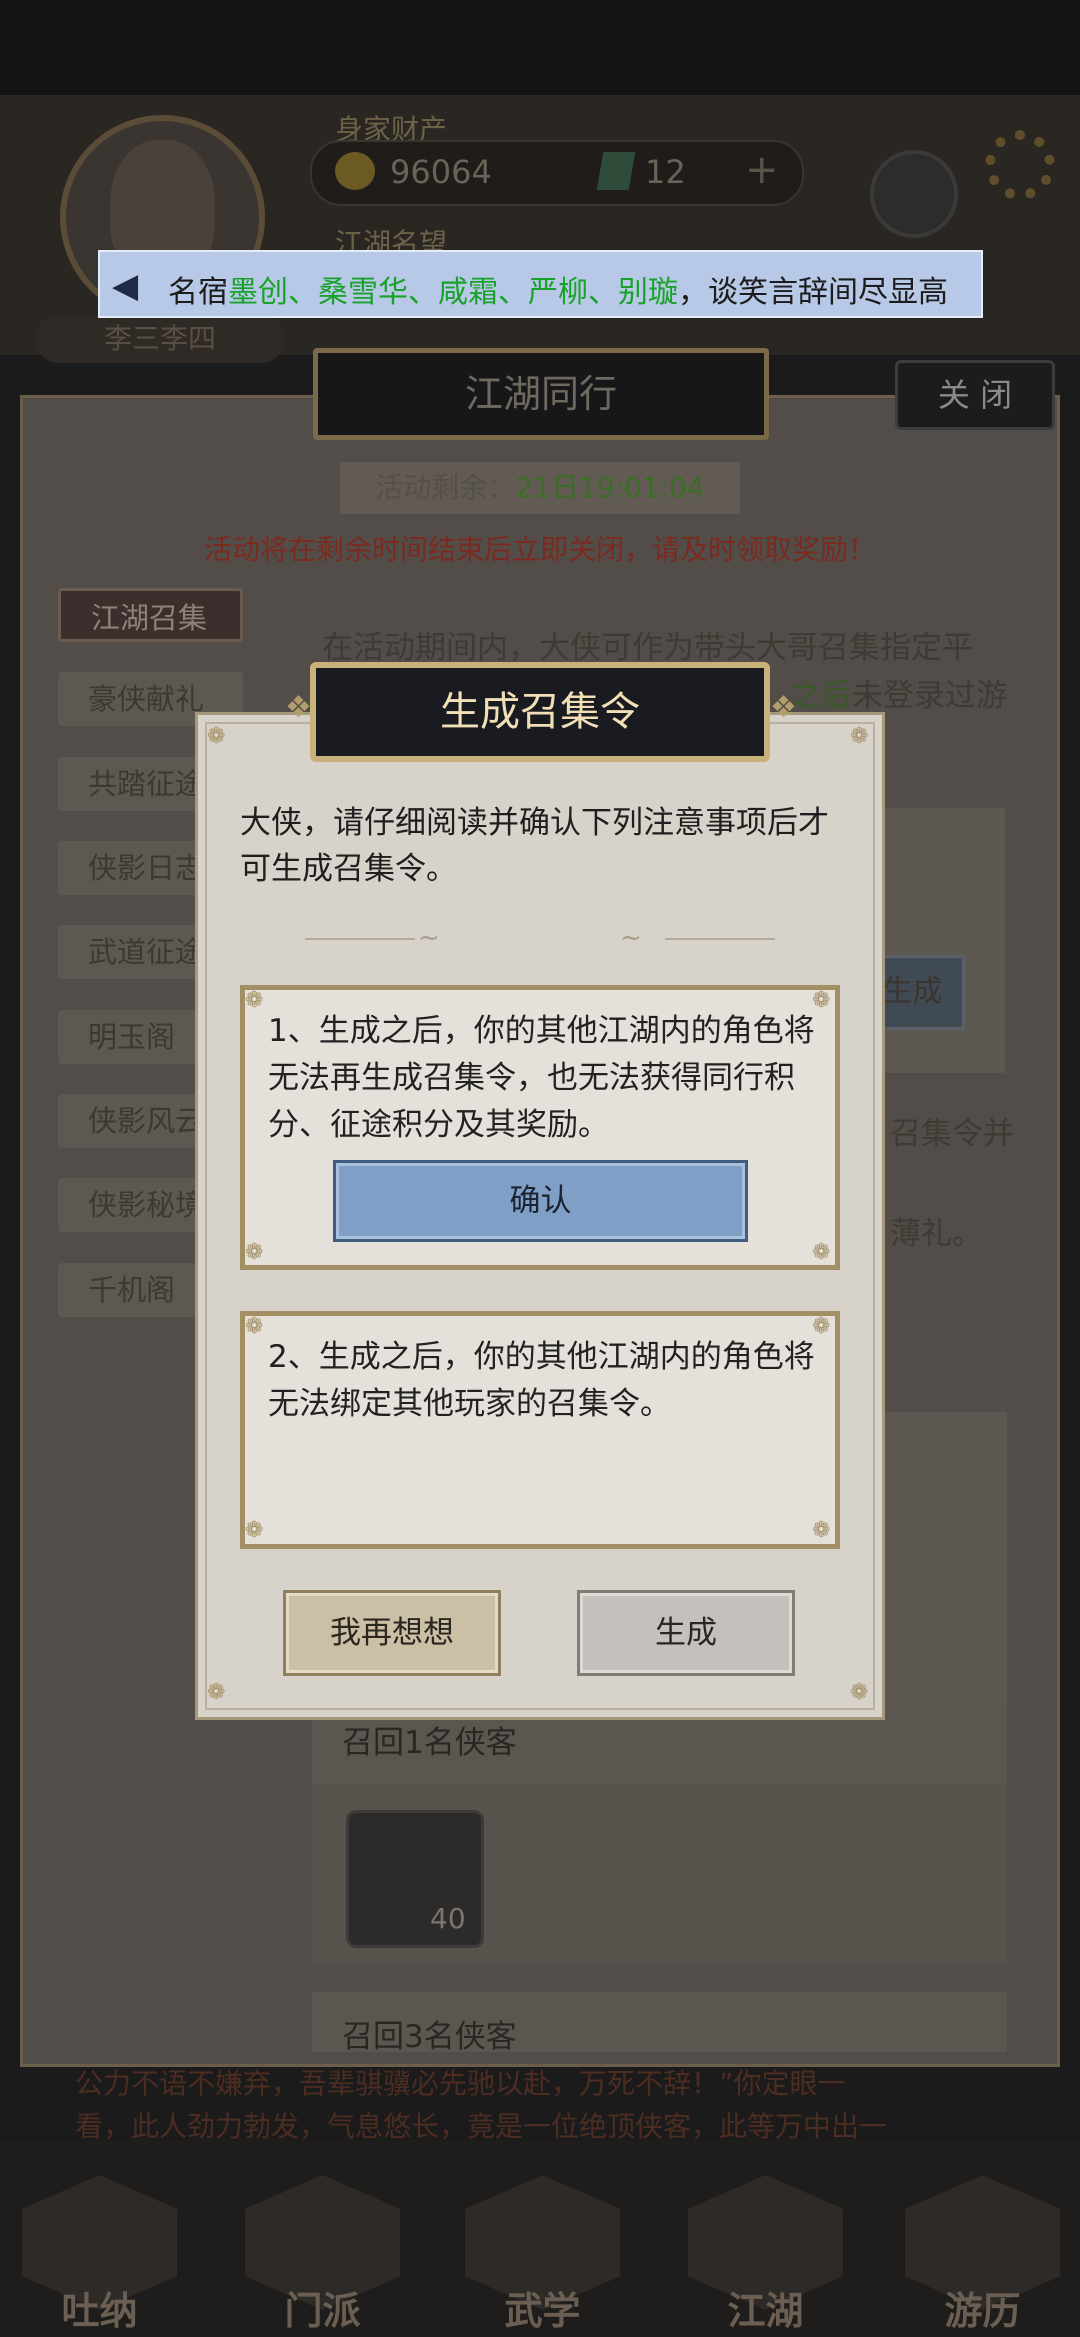 The width and height of the screenshot is (1080, 2337). I want to click on story-line-1: 公力不语不嫌弃，吾辈骐骥必先驰以赴，万死不辞！”你定眼一, so click(460, 2083).